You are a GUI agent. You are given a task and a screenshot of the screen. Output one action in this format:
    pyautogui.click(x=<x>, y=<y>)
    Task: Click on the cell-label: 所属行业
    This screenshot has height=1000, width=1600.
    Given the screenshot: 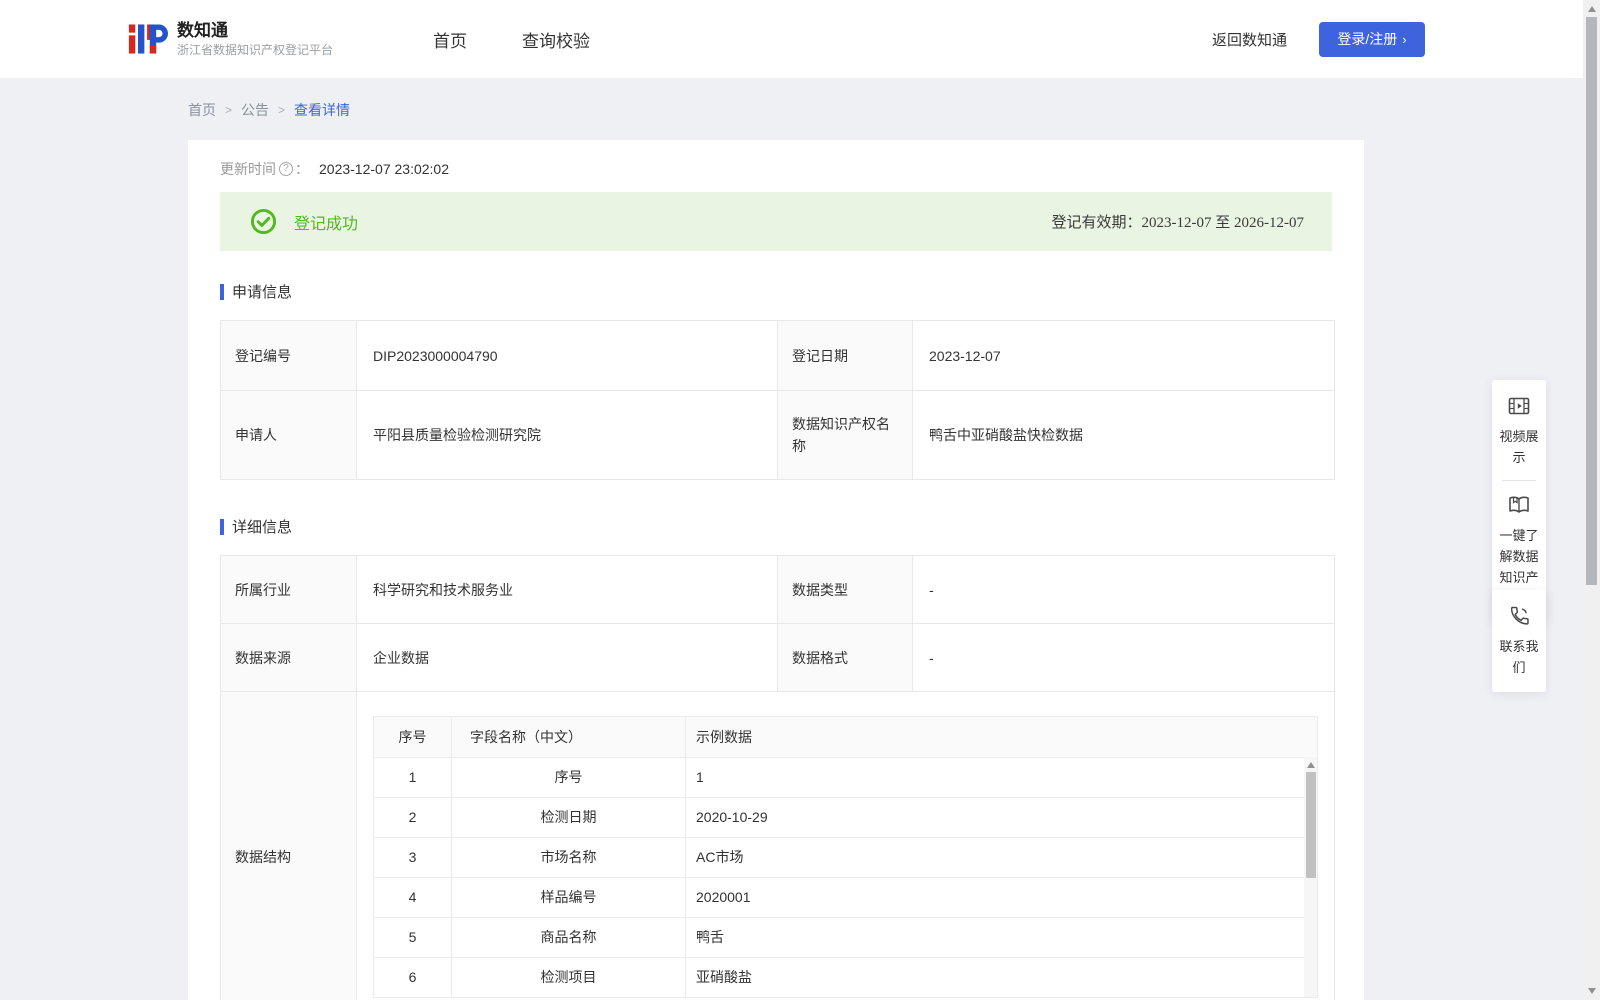 What is the action you would take?
    pyautogui.click(x=288, y=589)
    